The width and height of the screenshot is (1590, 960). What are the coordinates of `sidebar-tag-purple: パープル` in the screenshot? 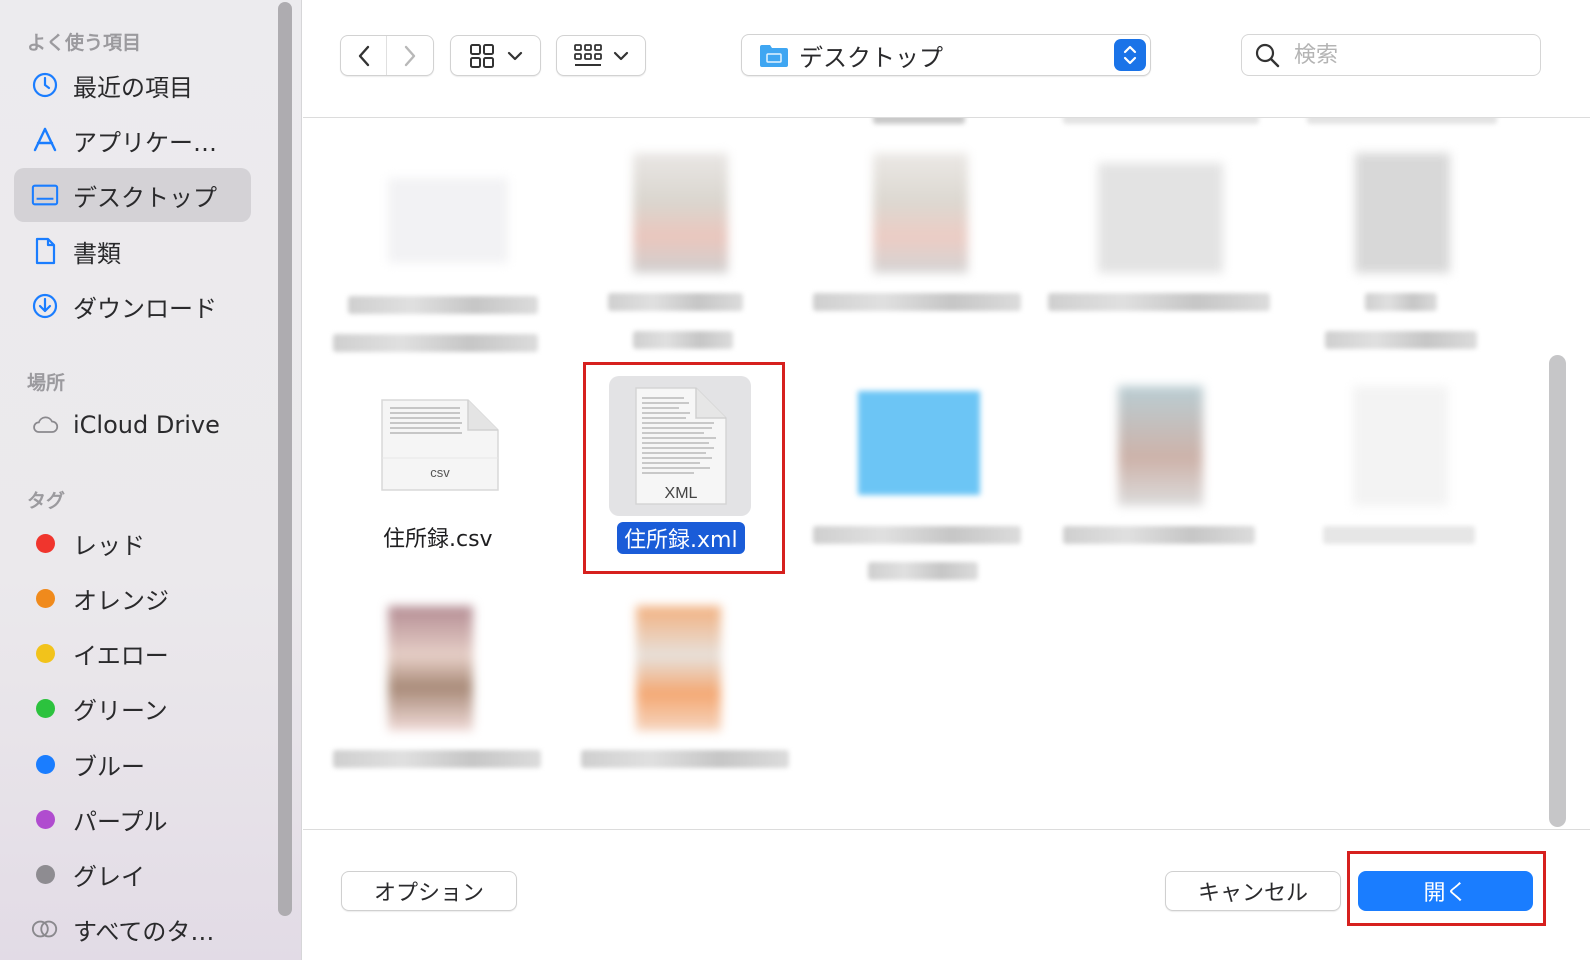 It's located at (132, 819).